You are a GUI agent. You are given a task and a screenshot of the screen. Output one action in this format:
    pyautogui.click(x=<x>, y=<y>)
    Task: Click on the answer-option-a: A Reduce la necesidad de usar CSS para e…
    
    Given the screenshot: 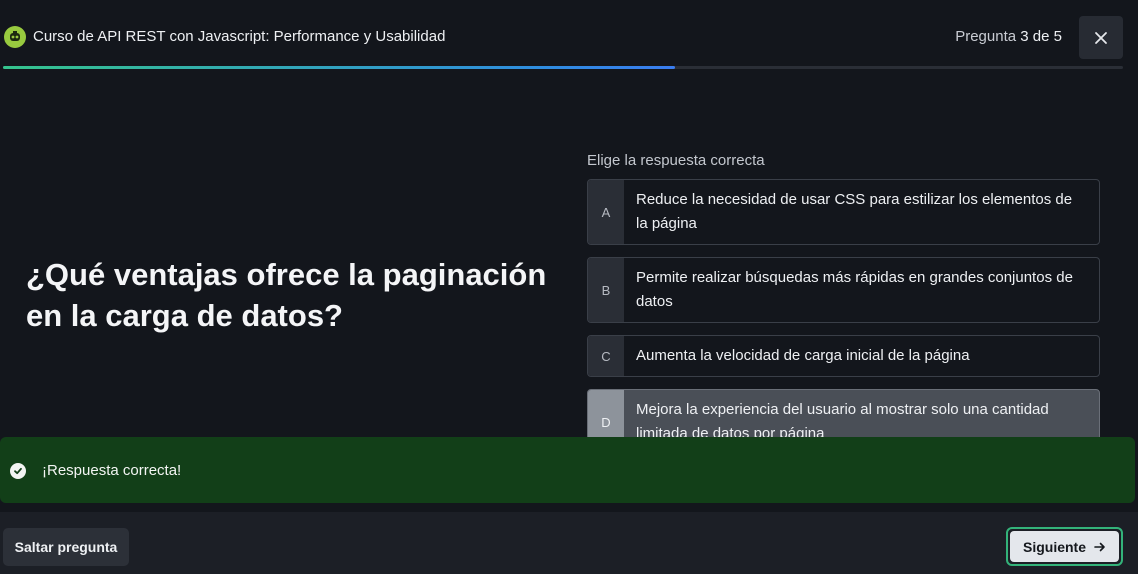 What is the action you would take?
    pyautogui.click(x=843, y=212)
    